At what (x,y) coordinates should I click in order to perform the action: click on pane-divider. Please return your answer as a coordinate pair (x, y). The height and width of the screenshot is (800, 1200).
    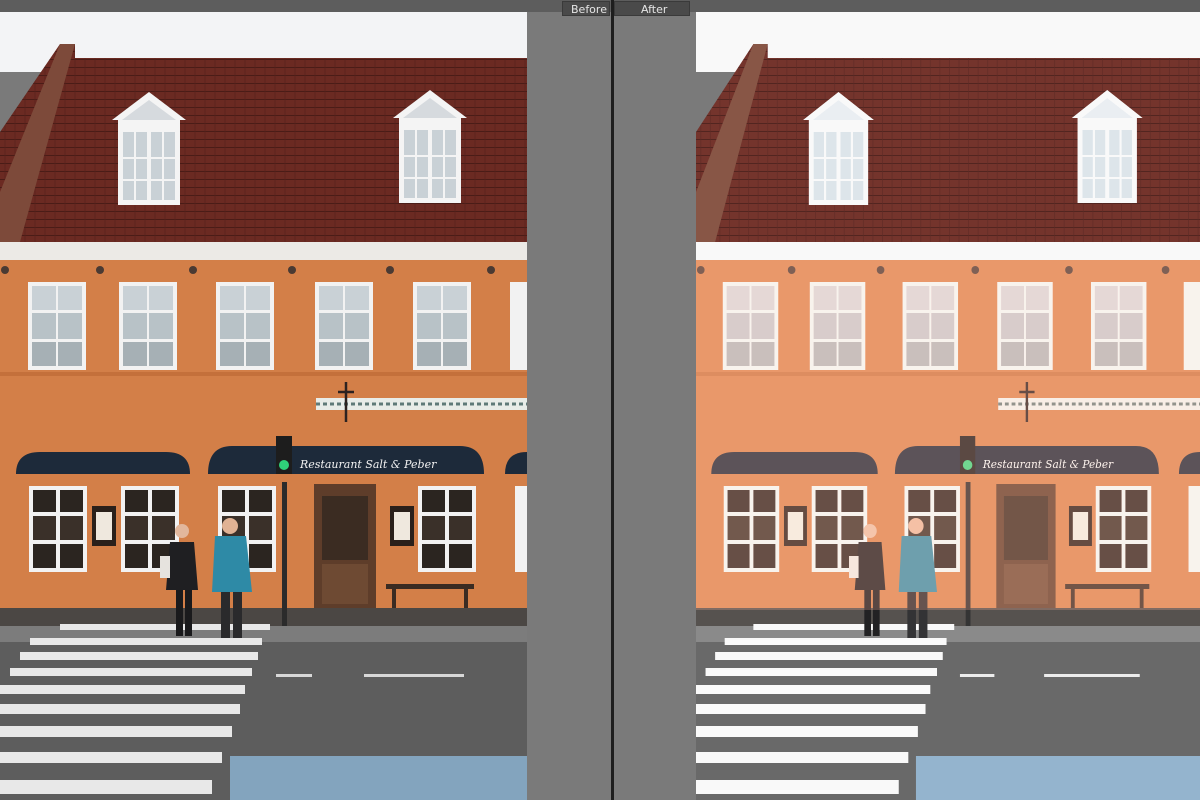
    Looking at the image, I should click on (612, 400).